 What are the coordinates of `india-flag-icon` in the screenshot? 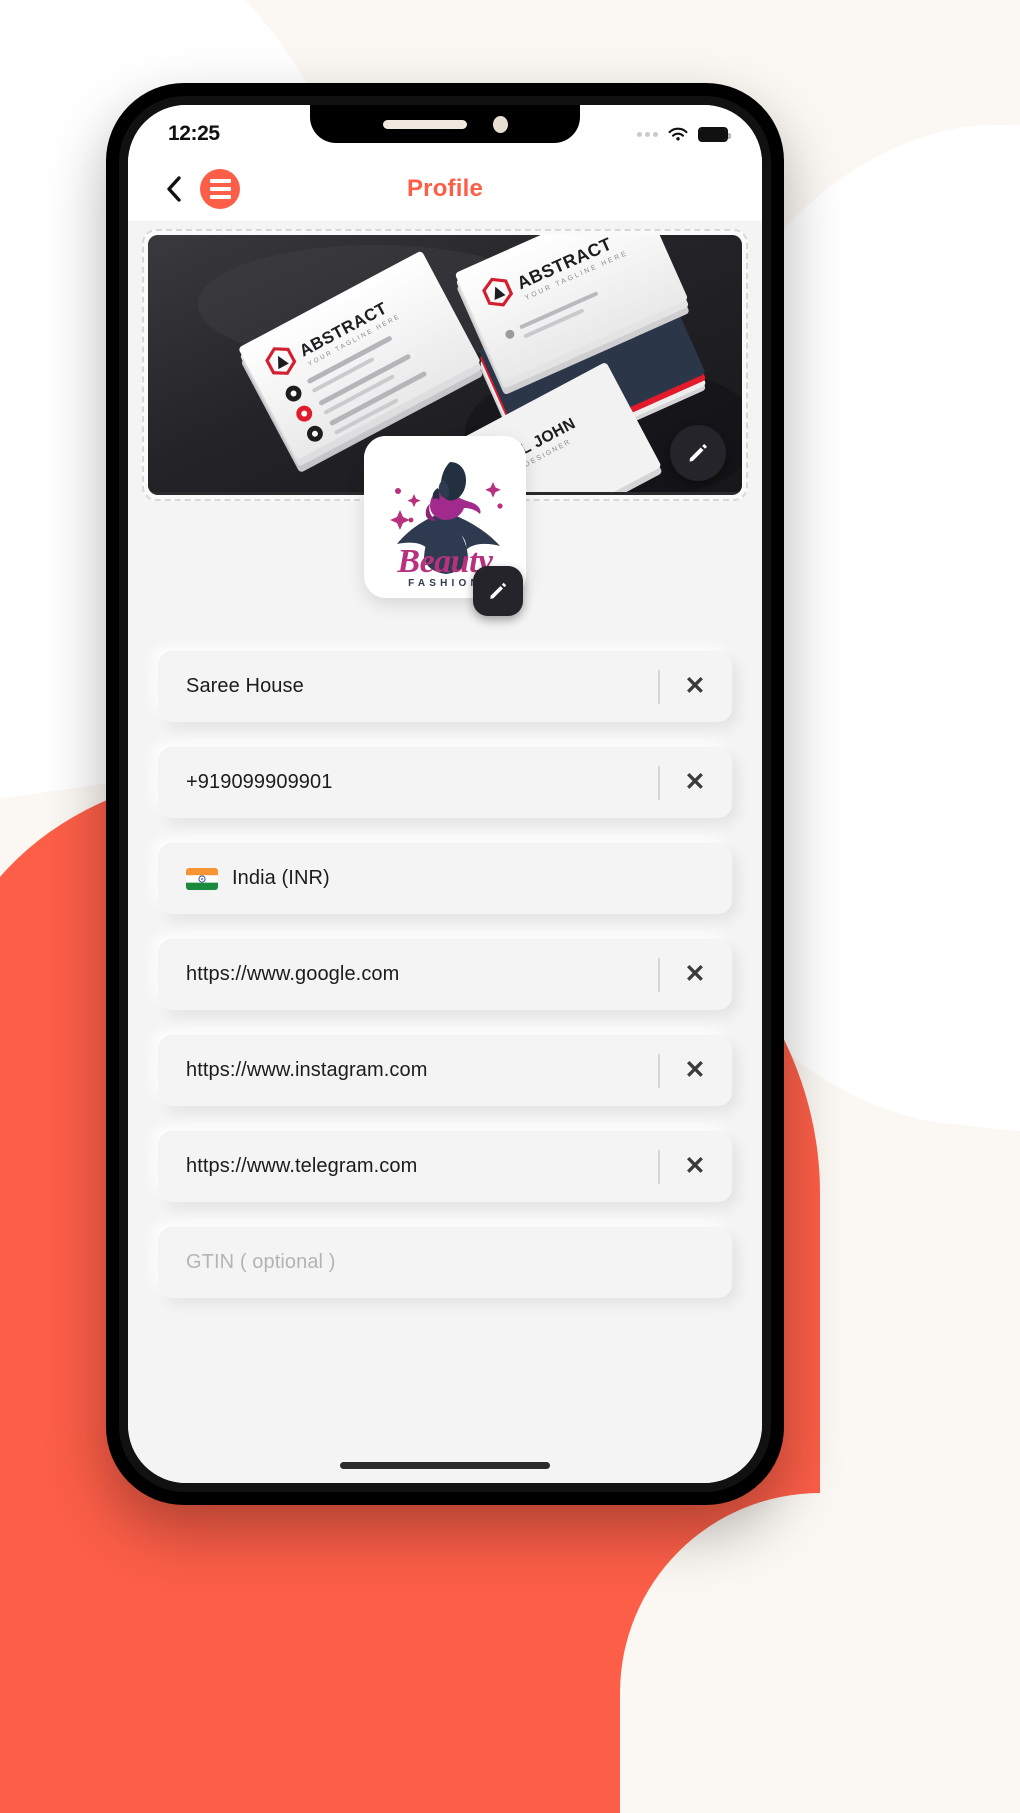 It's located at (202, 878).